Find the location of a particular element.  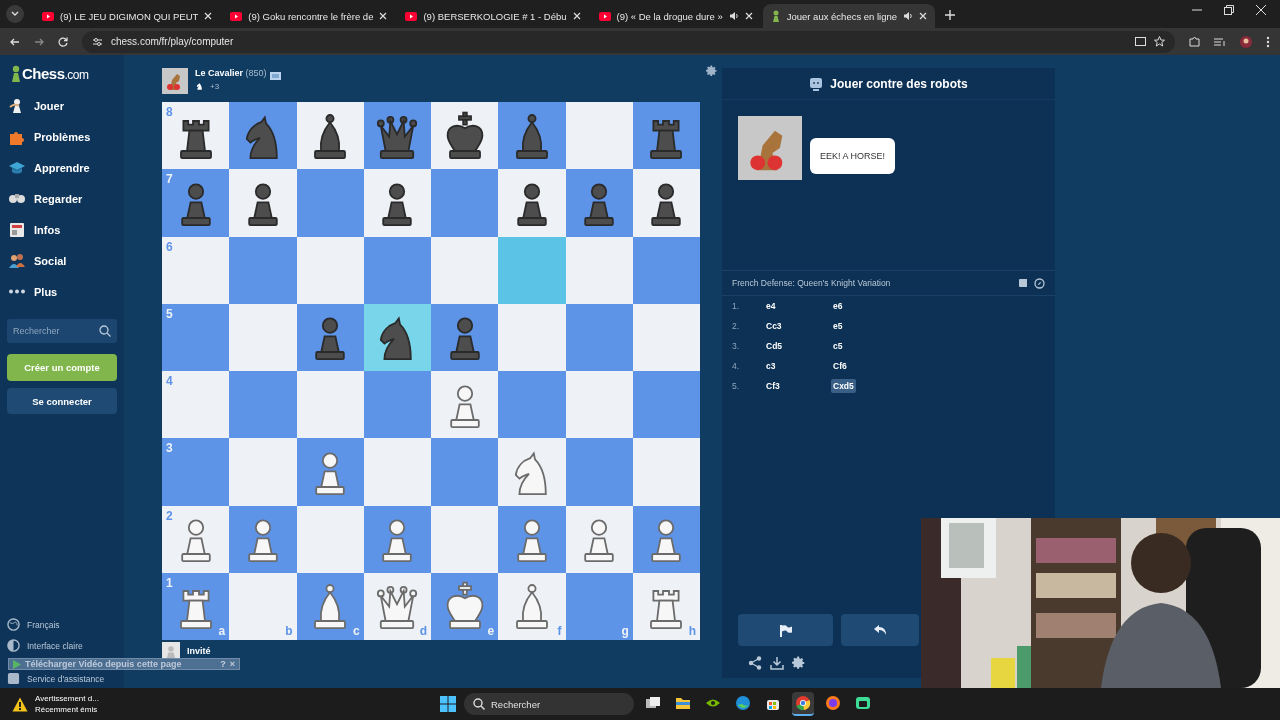

move: Cxd5 is located at coordinates (843, 386).